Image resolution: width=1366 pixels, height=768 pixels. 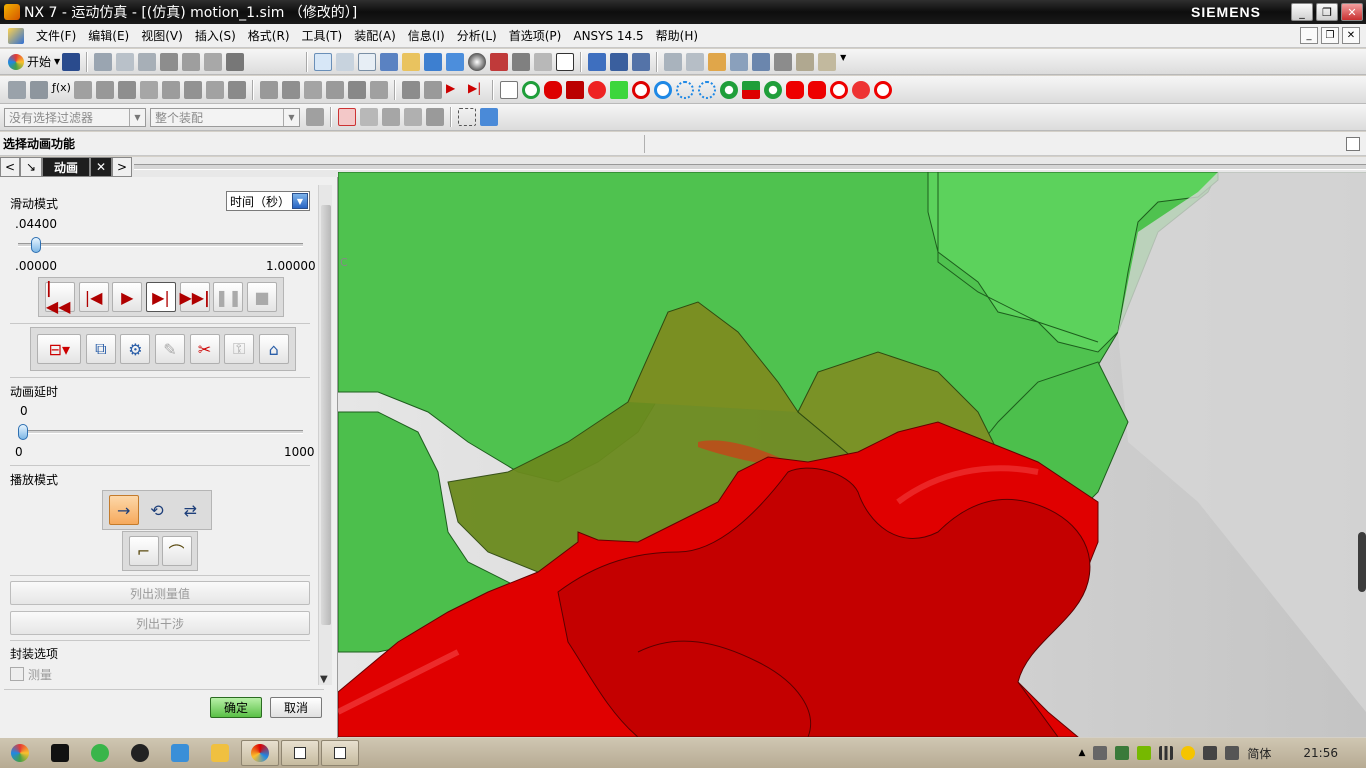 What do you see at coordinates (499, 61) in the screenshot?
I see `red-cube-icon` at bounding box center [499, 61].